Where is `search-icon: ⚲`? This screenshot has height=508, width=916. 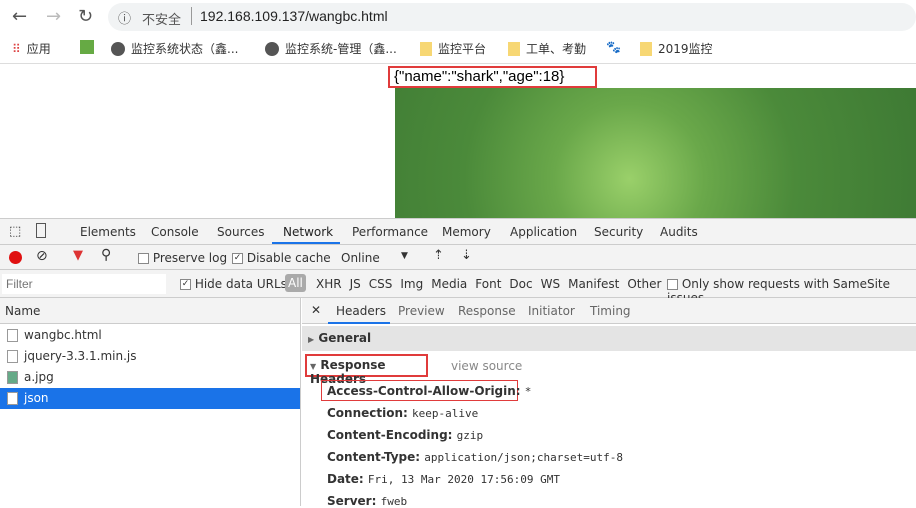 search-icon: ⚲ is located at coordinates (106, 255).